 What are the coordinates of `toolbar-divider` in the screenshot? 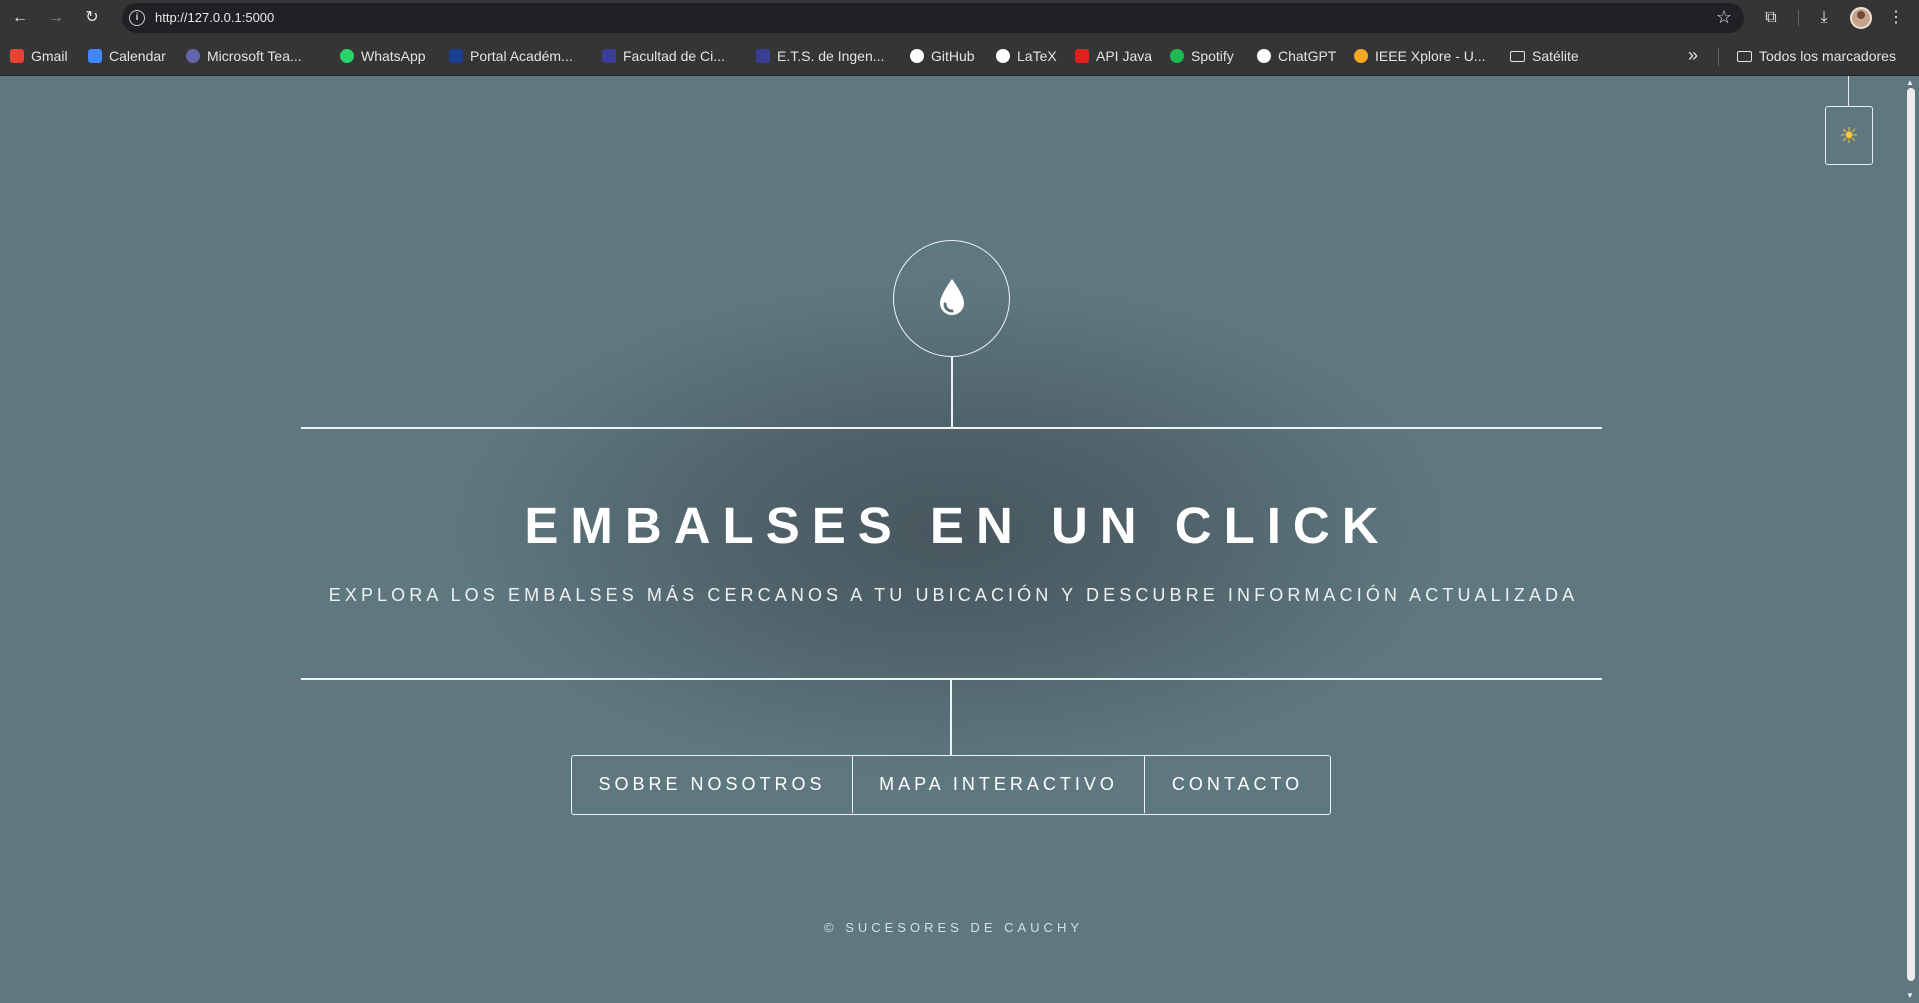 It's located at (1798, 18).